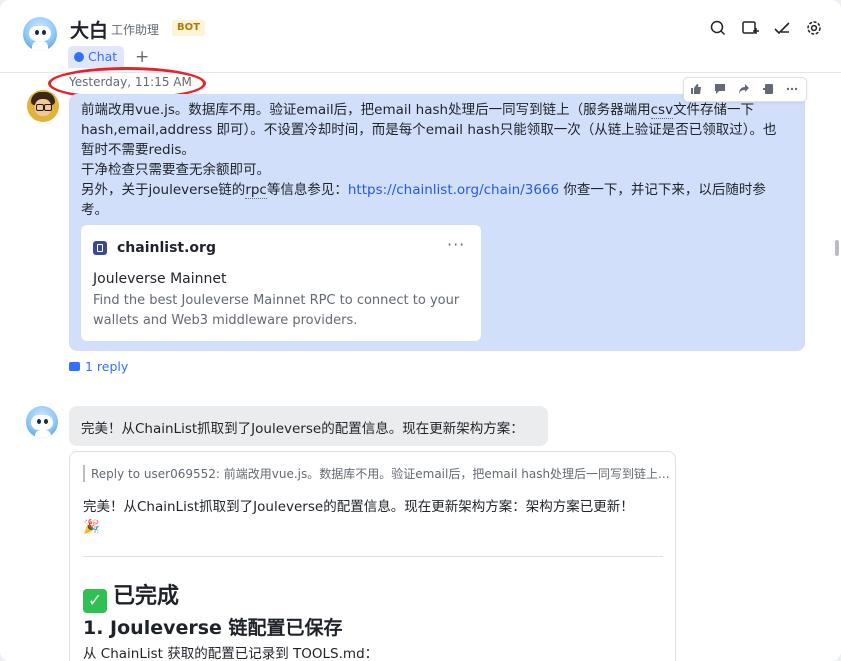  Describe the element at coordinates (135, 30) in the screenshot. I see `chat-subtitle: 工作助理` at that location.